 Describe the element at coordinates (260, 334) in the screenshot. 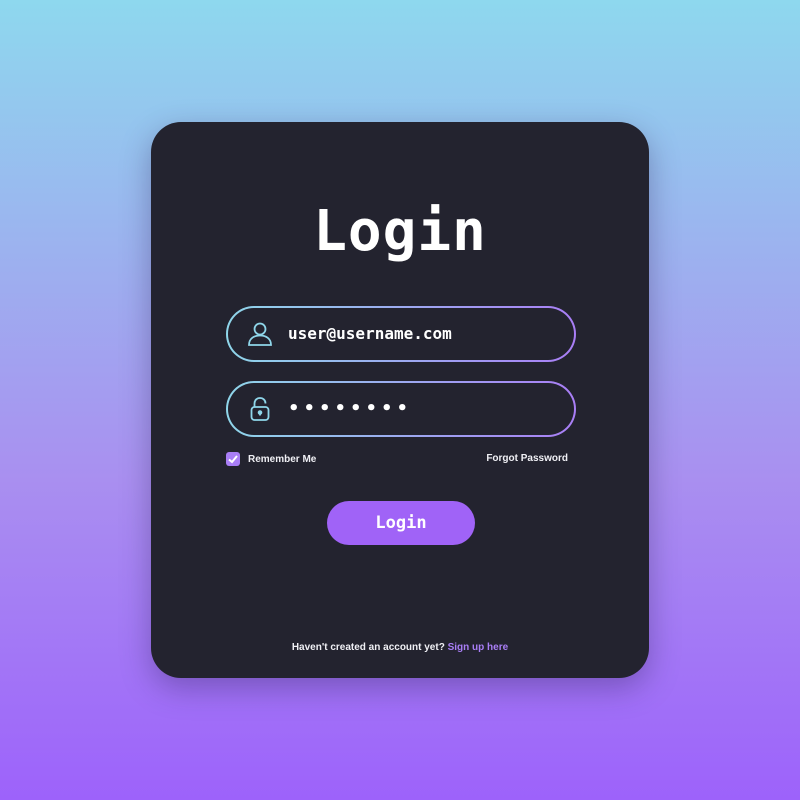

I see `user-icon` at that location.